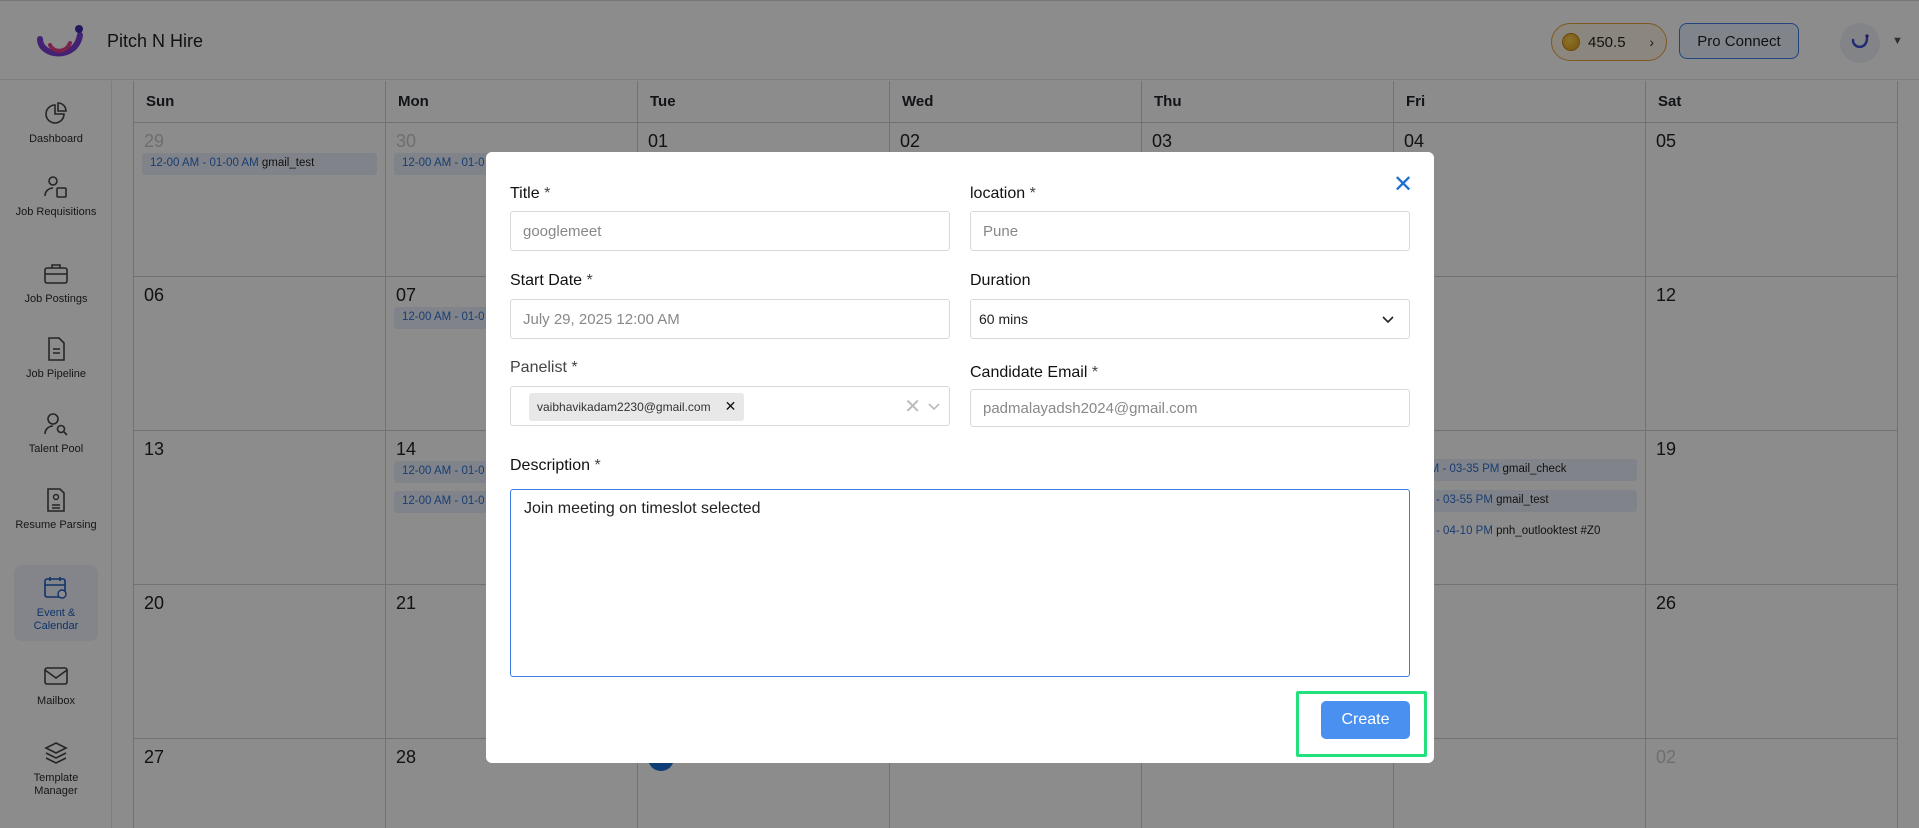 Image resolution: width=1919 pixels, height=828 pixels. What do you see at coordinates (912, 406) in the screenshot?
I see `clear-selection-icon: ✕` at bounding box center [912, 406].